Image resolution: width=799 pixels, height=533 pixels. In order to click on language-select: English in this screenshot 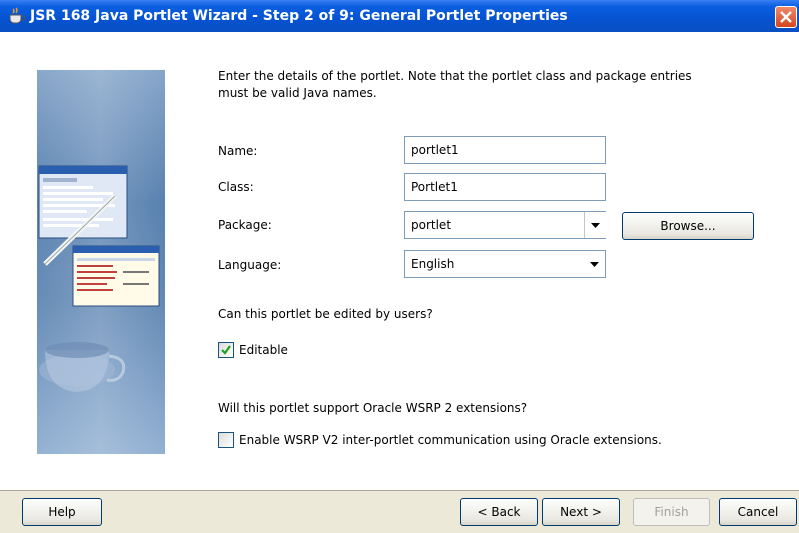, I will do `click(505, 264)`.